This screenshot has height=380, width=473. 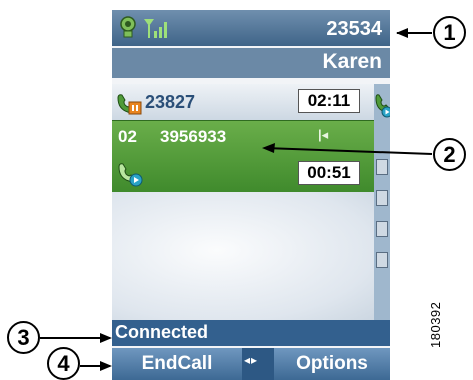 What do you see at coordinates (449, 32) in the screenshot?
I see `callout-1: 1` at bounding box center [449, 32].